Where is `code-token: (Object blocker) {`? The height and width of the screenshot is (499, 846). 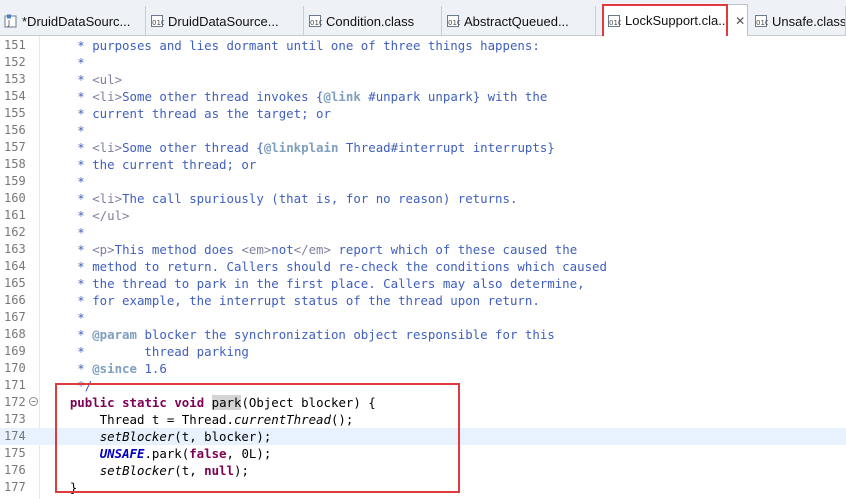 code-token: (Object blocker) { is located at coordinates (308, 402).